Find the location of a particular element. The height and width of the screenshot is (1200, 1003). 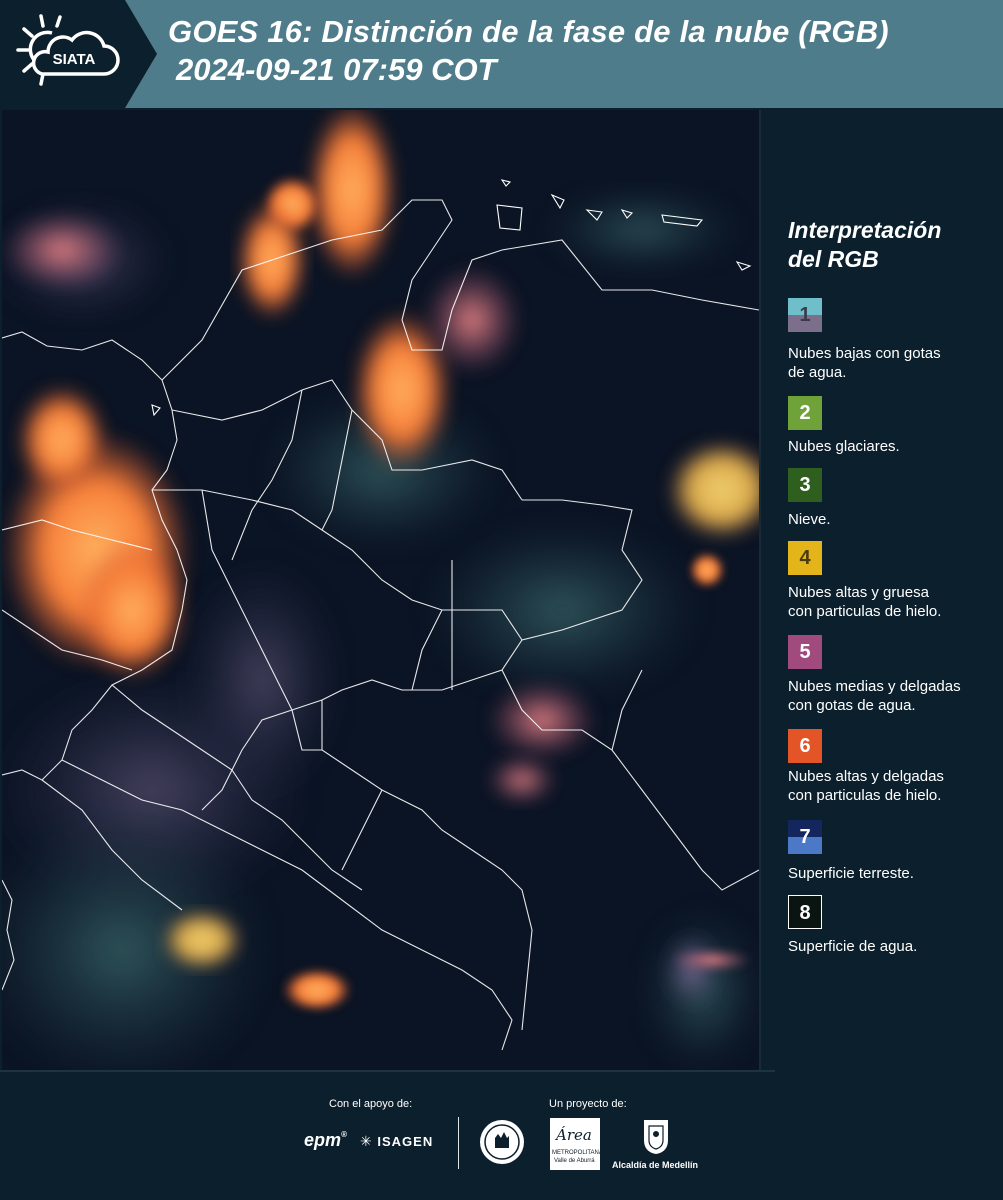

logo-text: SIATA is located at coordinates (74, 59).